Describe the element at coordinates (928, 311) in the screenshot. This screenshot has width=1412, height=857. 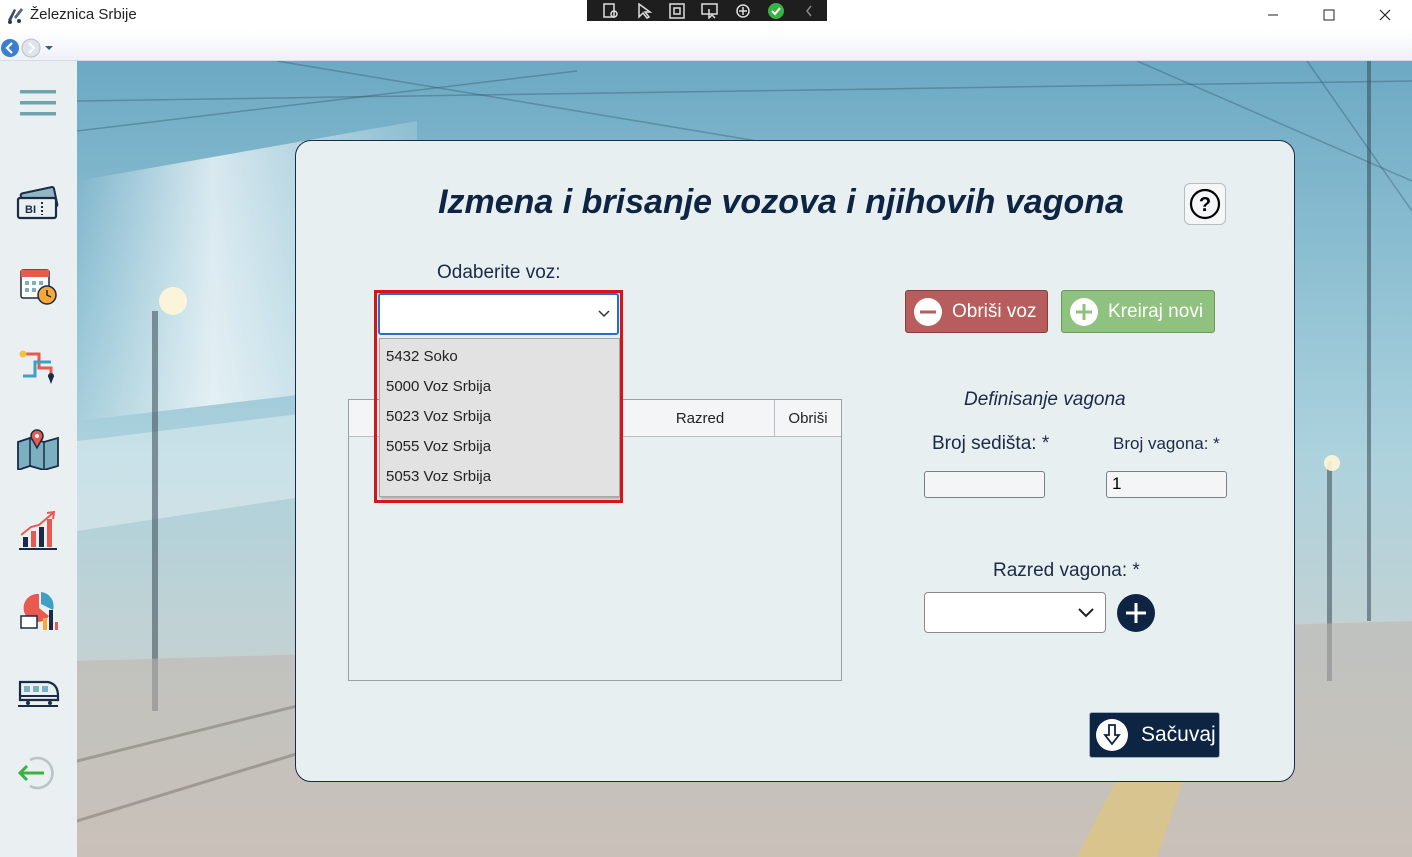
I see `minus-circle-icon` at that location.